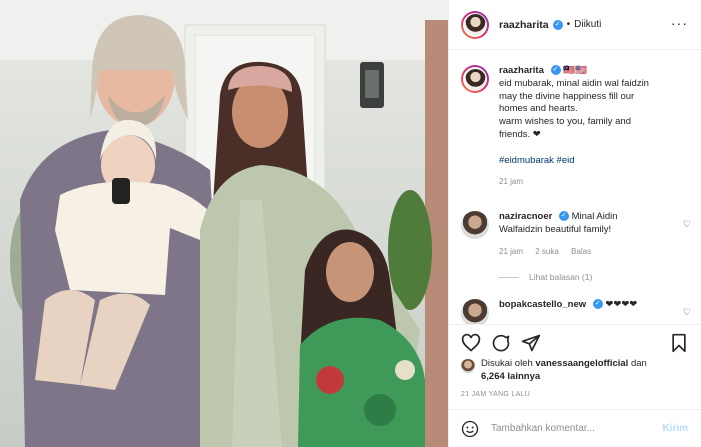 The height and width of the screenshot is (447, 701). What do you see at coordinates (521, 70) in the screenshot?
I see `caption-username: raazharita` at bounding box center [521, 70].